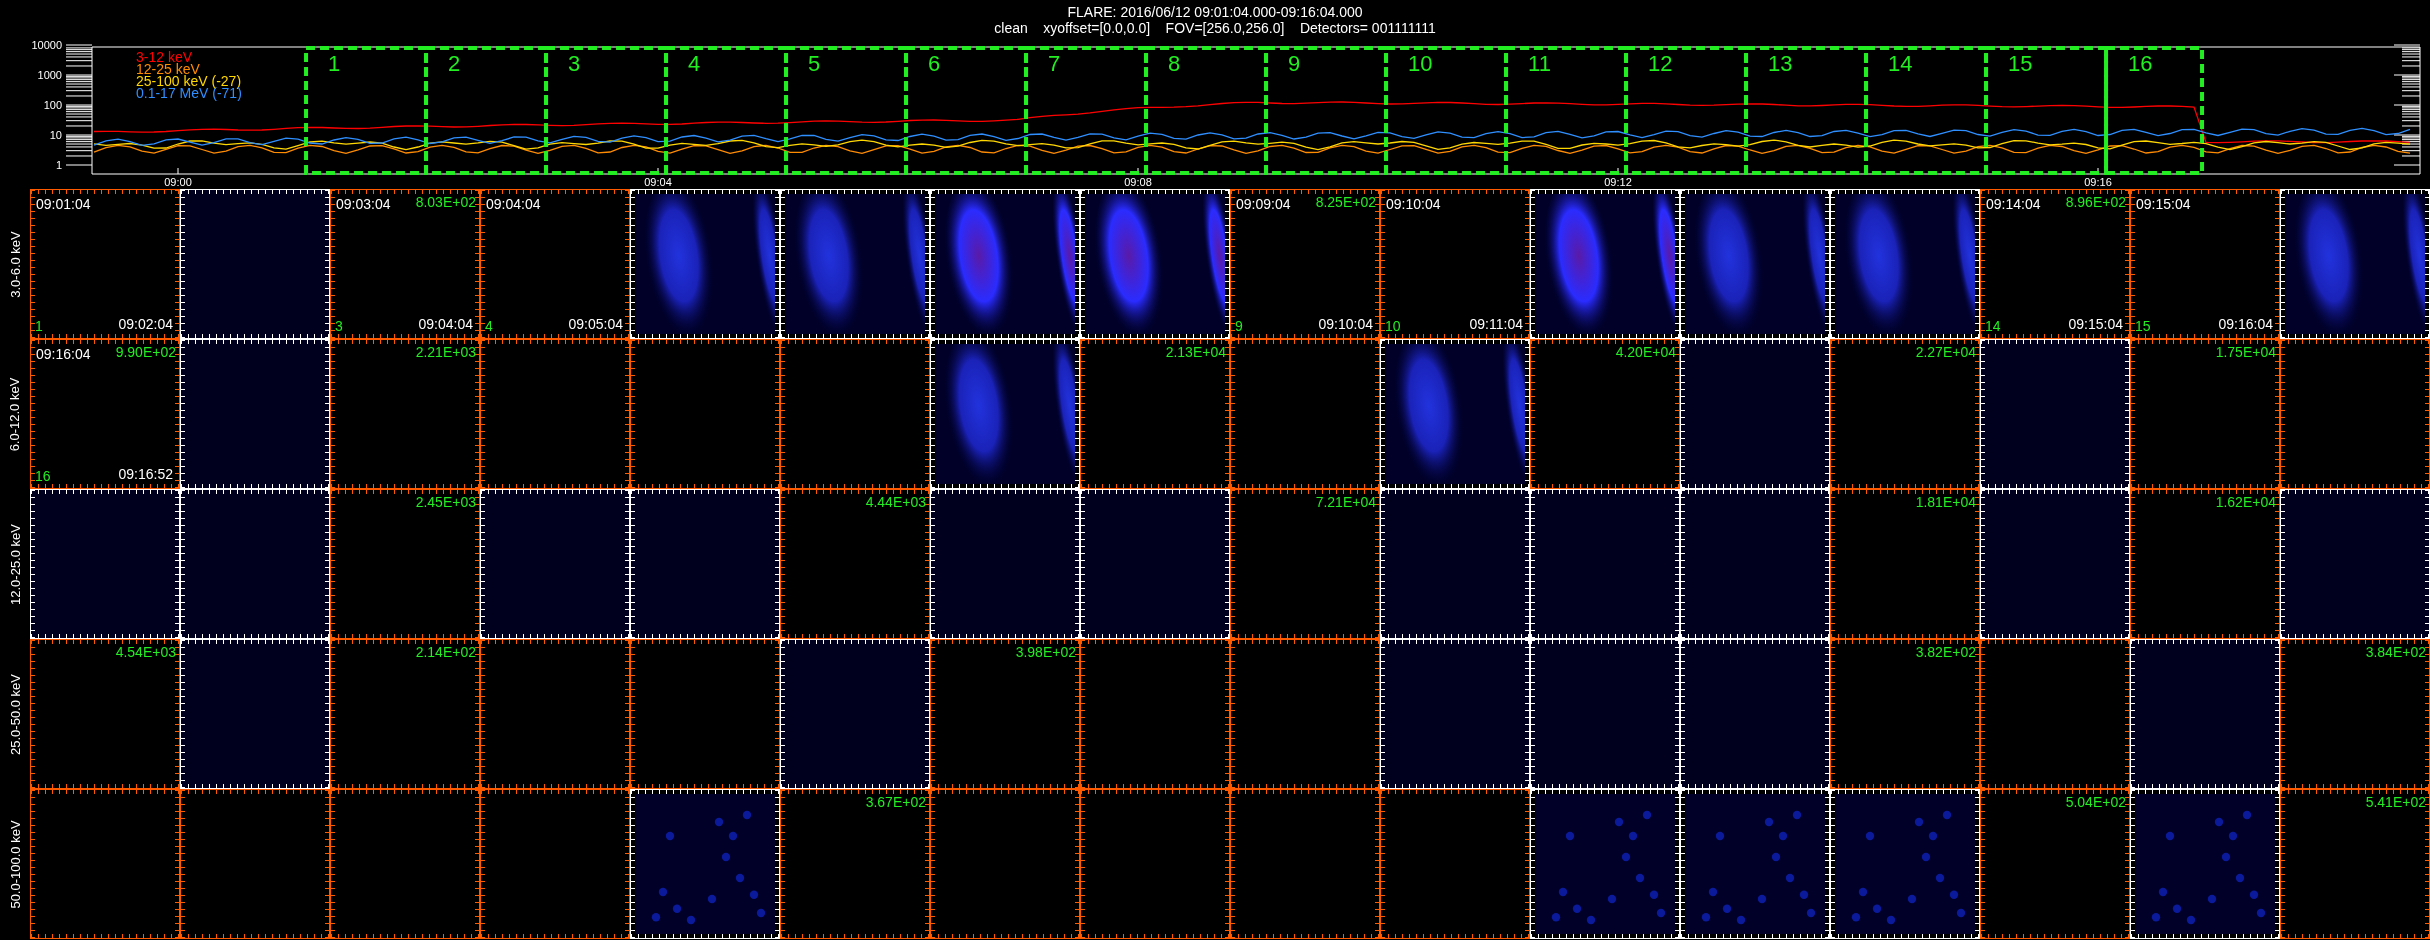 The image size is (2430, 940). What do you see at coordinates (1294, 63) in the screenshot?
I see `interval-number: 9` at bounding box center [1294, 63].